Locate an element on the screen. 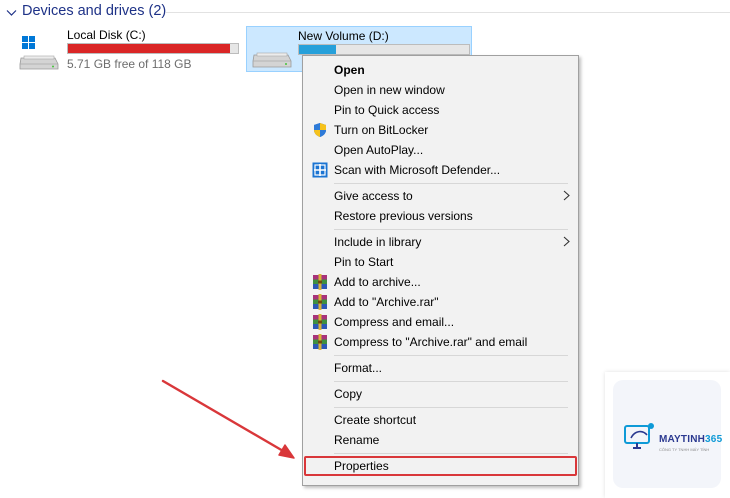 This screenshot has height=498, width=730. drive-name: Local Disk (C:) is located at coordinates (106, 35).